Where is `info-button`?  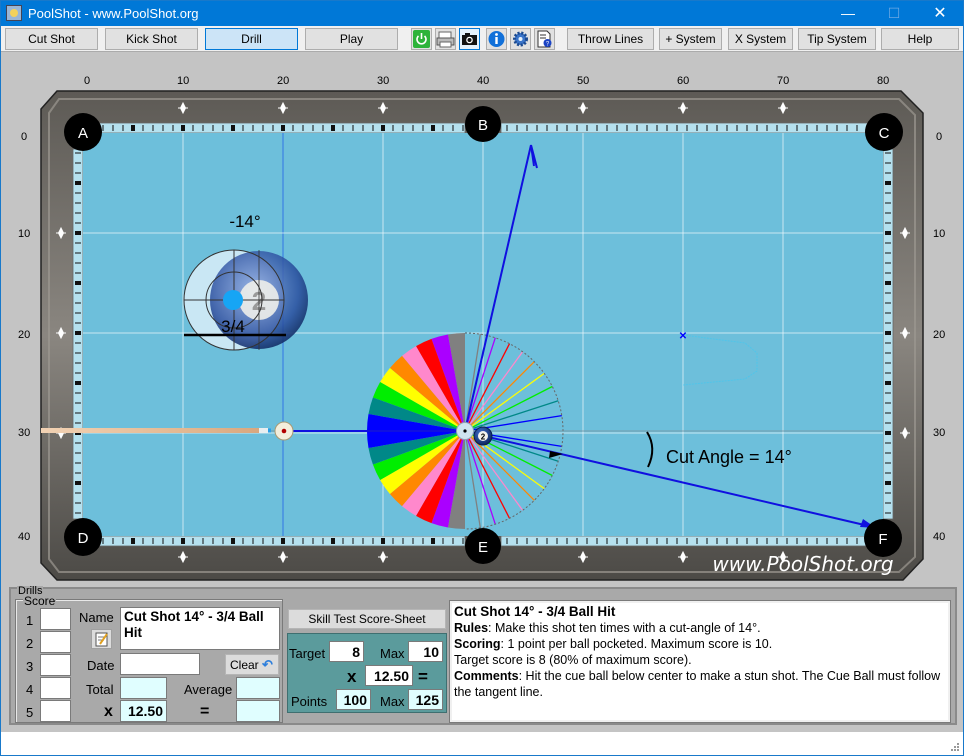
info-button is located at coordinates (496, 39).